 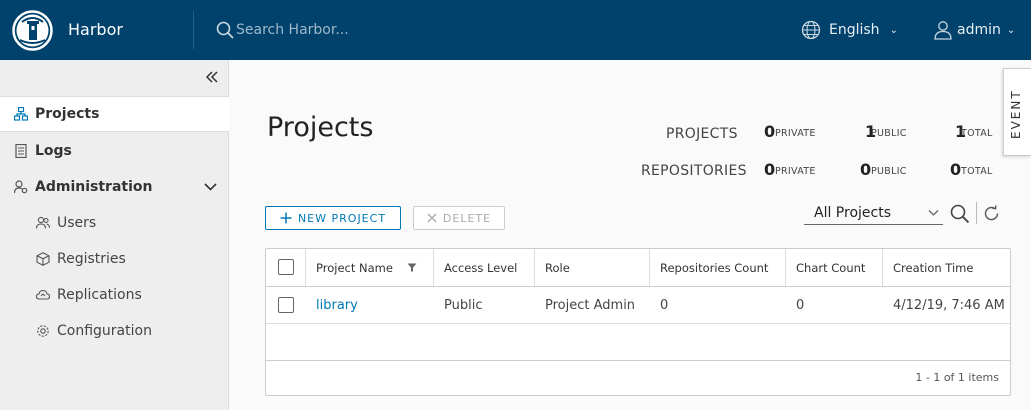 I want to click on delete-button: DELETE, so click(x=459, y=218).